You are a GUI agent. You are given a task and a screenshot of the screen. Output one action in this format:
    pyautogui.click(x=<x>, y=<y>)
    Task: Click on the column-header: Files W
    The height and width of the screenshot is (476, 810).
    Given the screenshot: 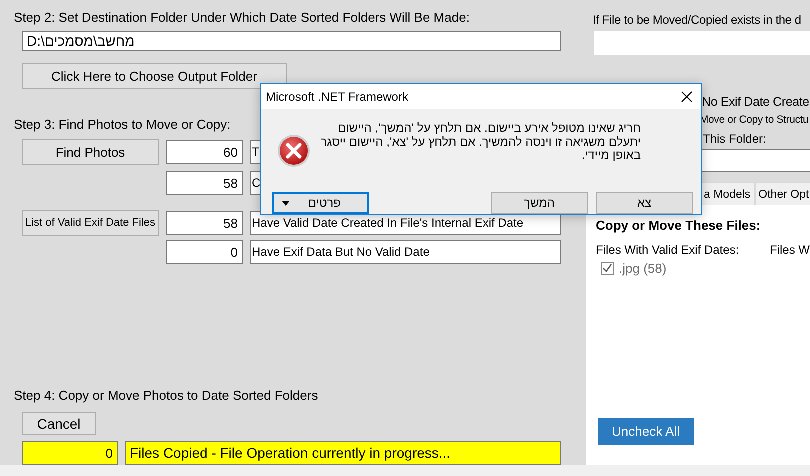 What is the action you would take?
    pyautogui.click(x=790, y=250)
    